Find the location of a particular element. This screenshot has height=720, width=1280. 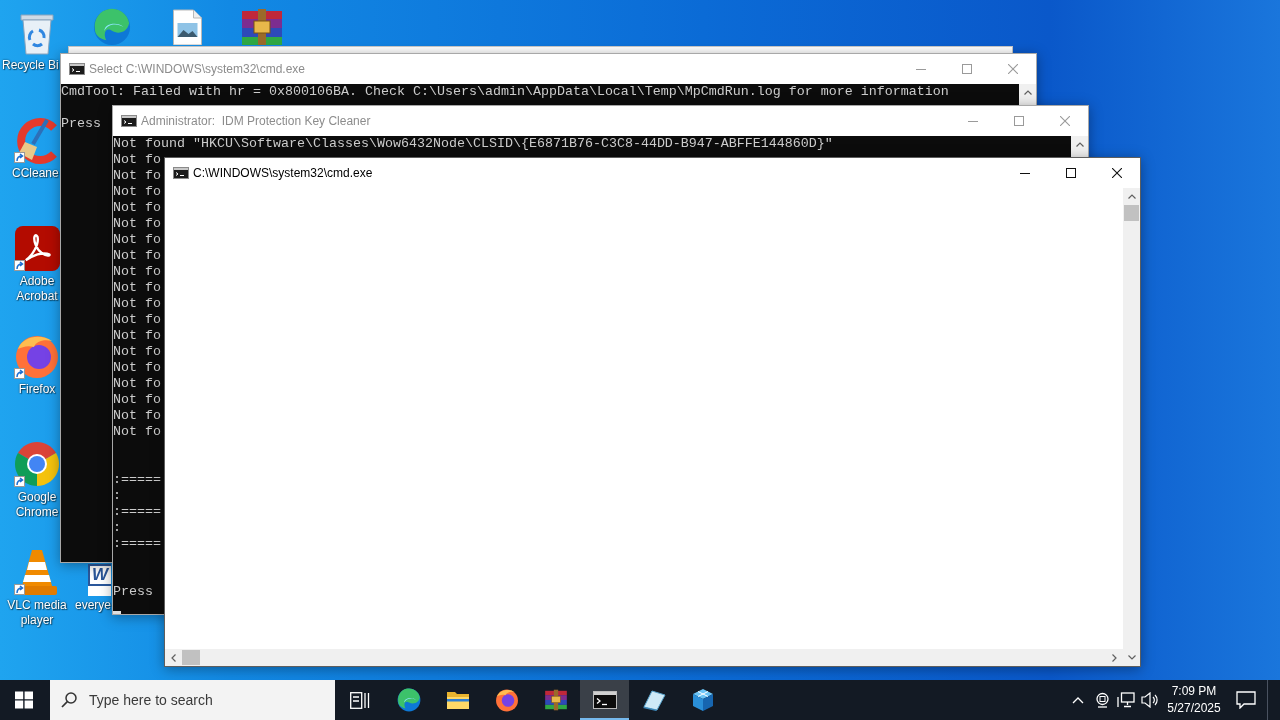

pdf-icon is located at coordinates (37, 248).